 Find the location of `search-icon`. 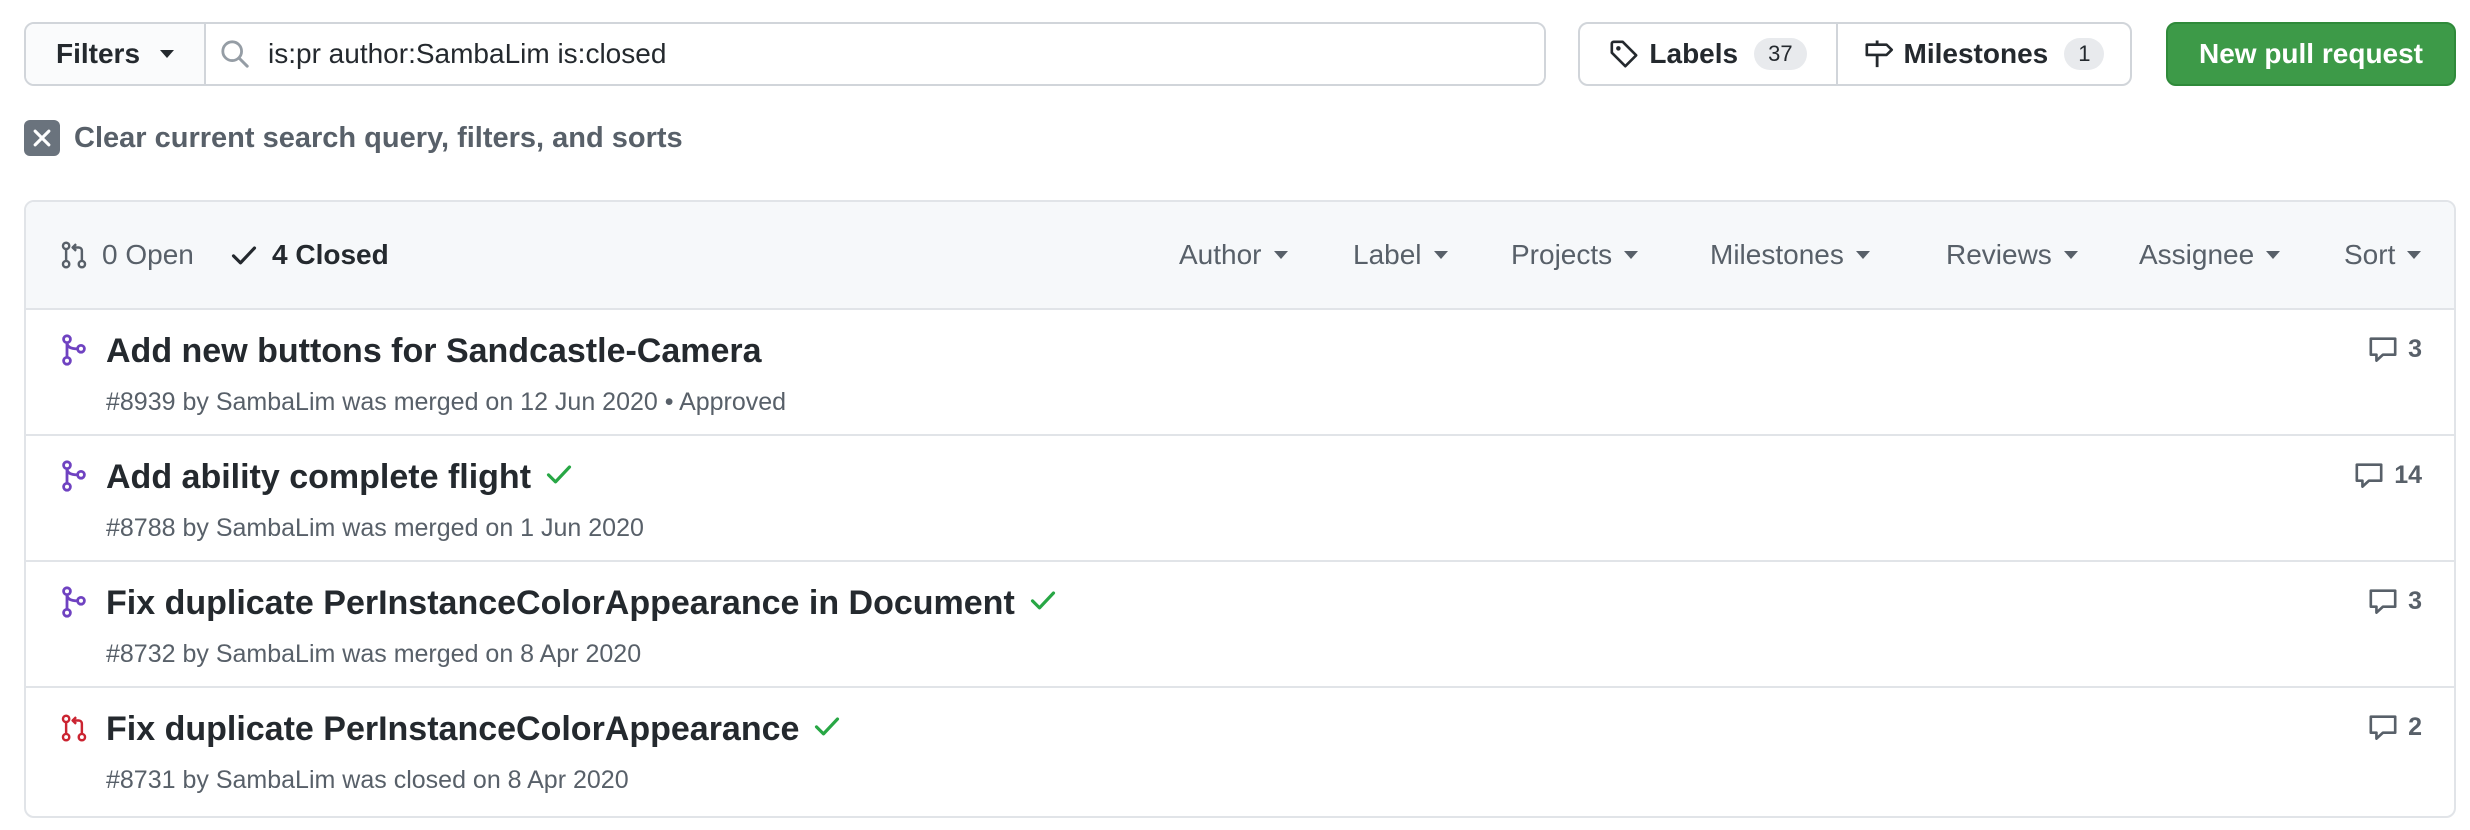

search-icon is located at coordinates (235, 54).